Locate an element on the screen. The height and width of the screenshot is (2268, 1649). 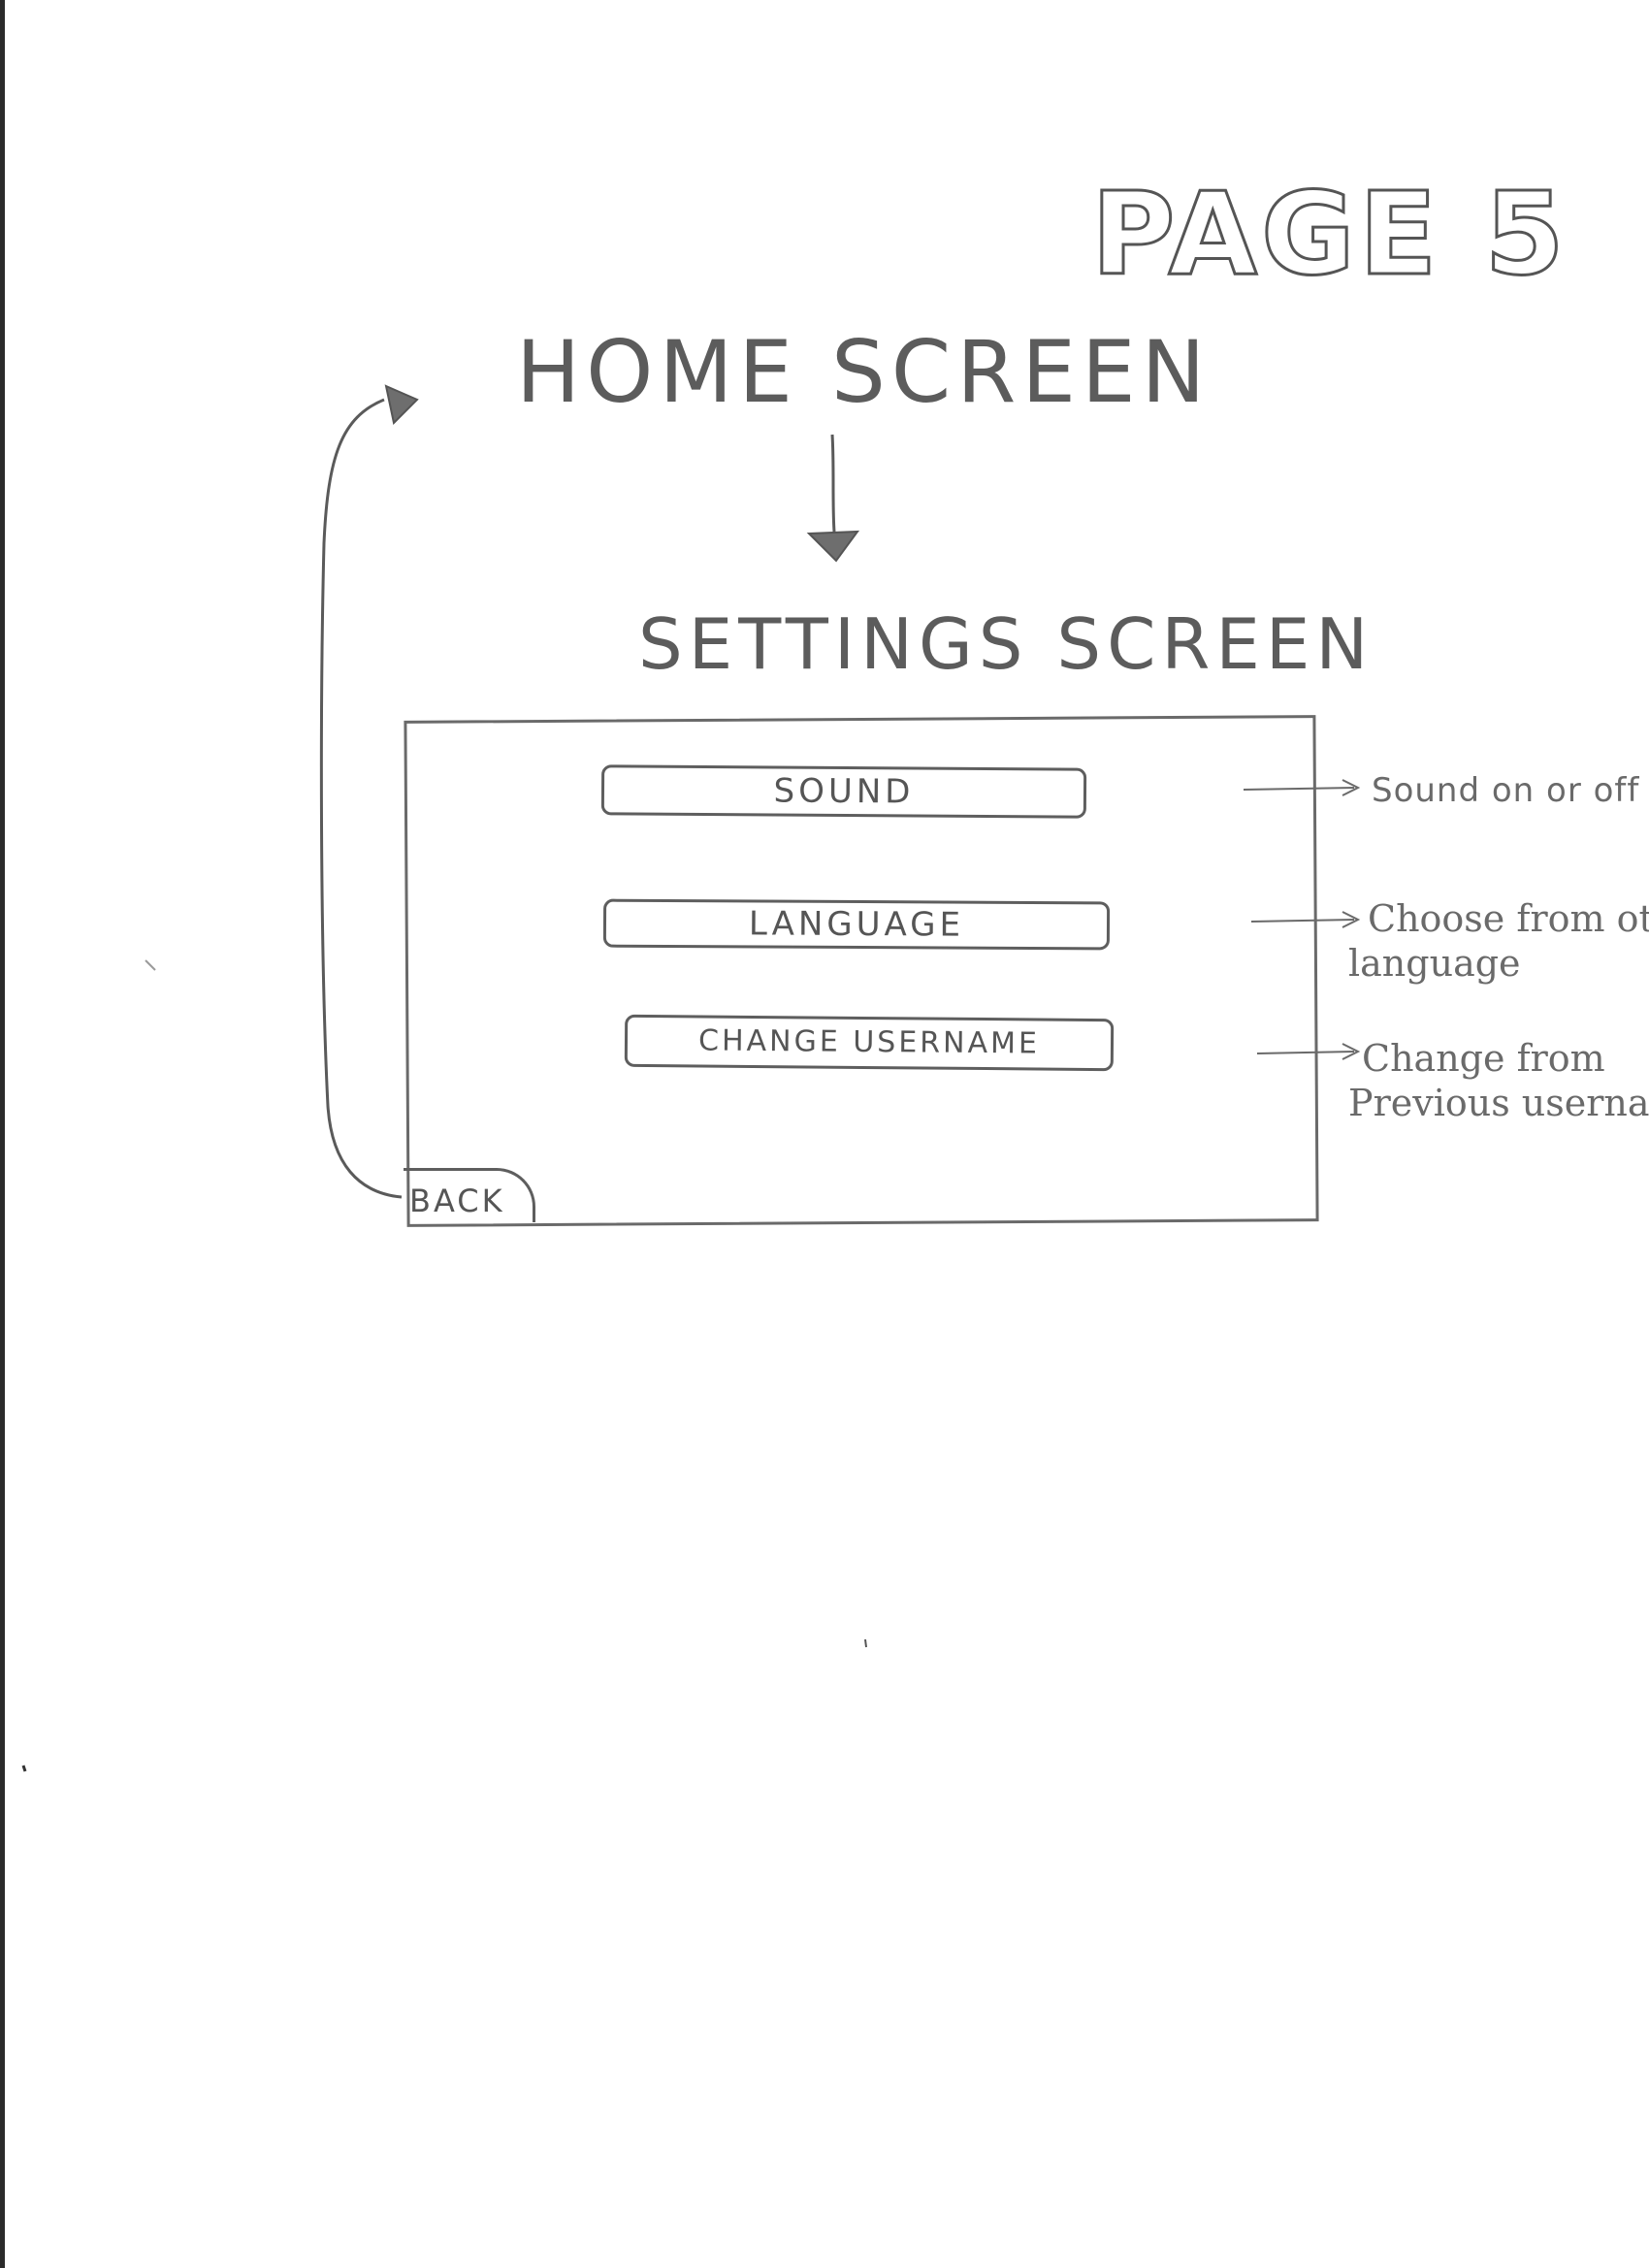
sound-note: Sound on or off is located at coordinates (1505, 790).